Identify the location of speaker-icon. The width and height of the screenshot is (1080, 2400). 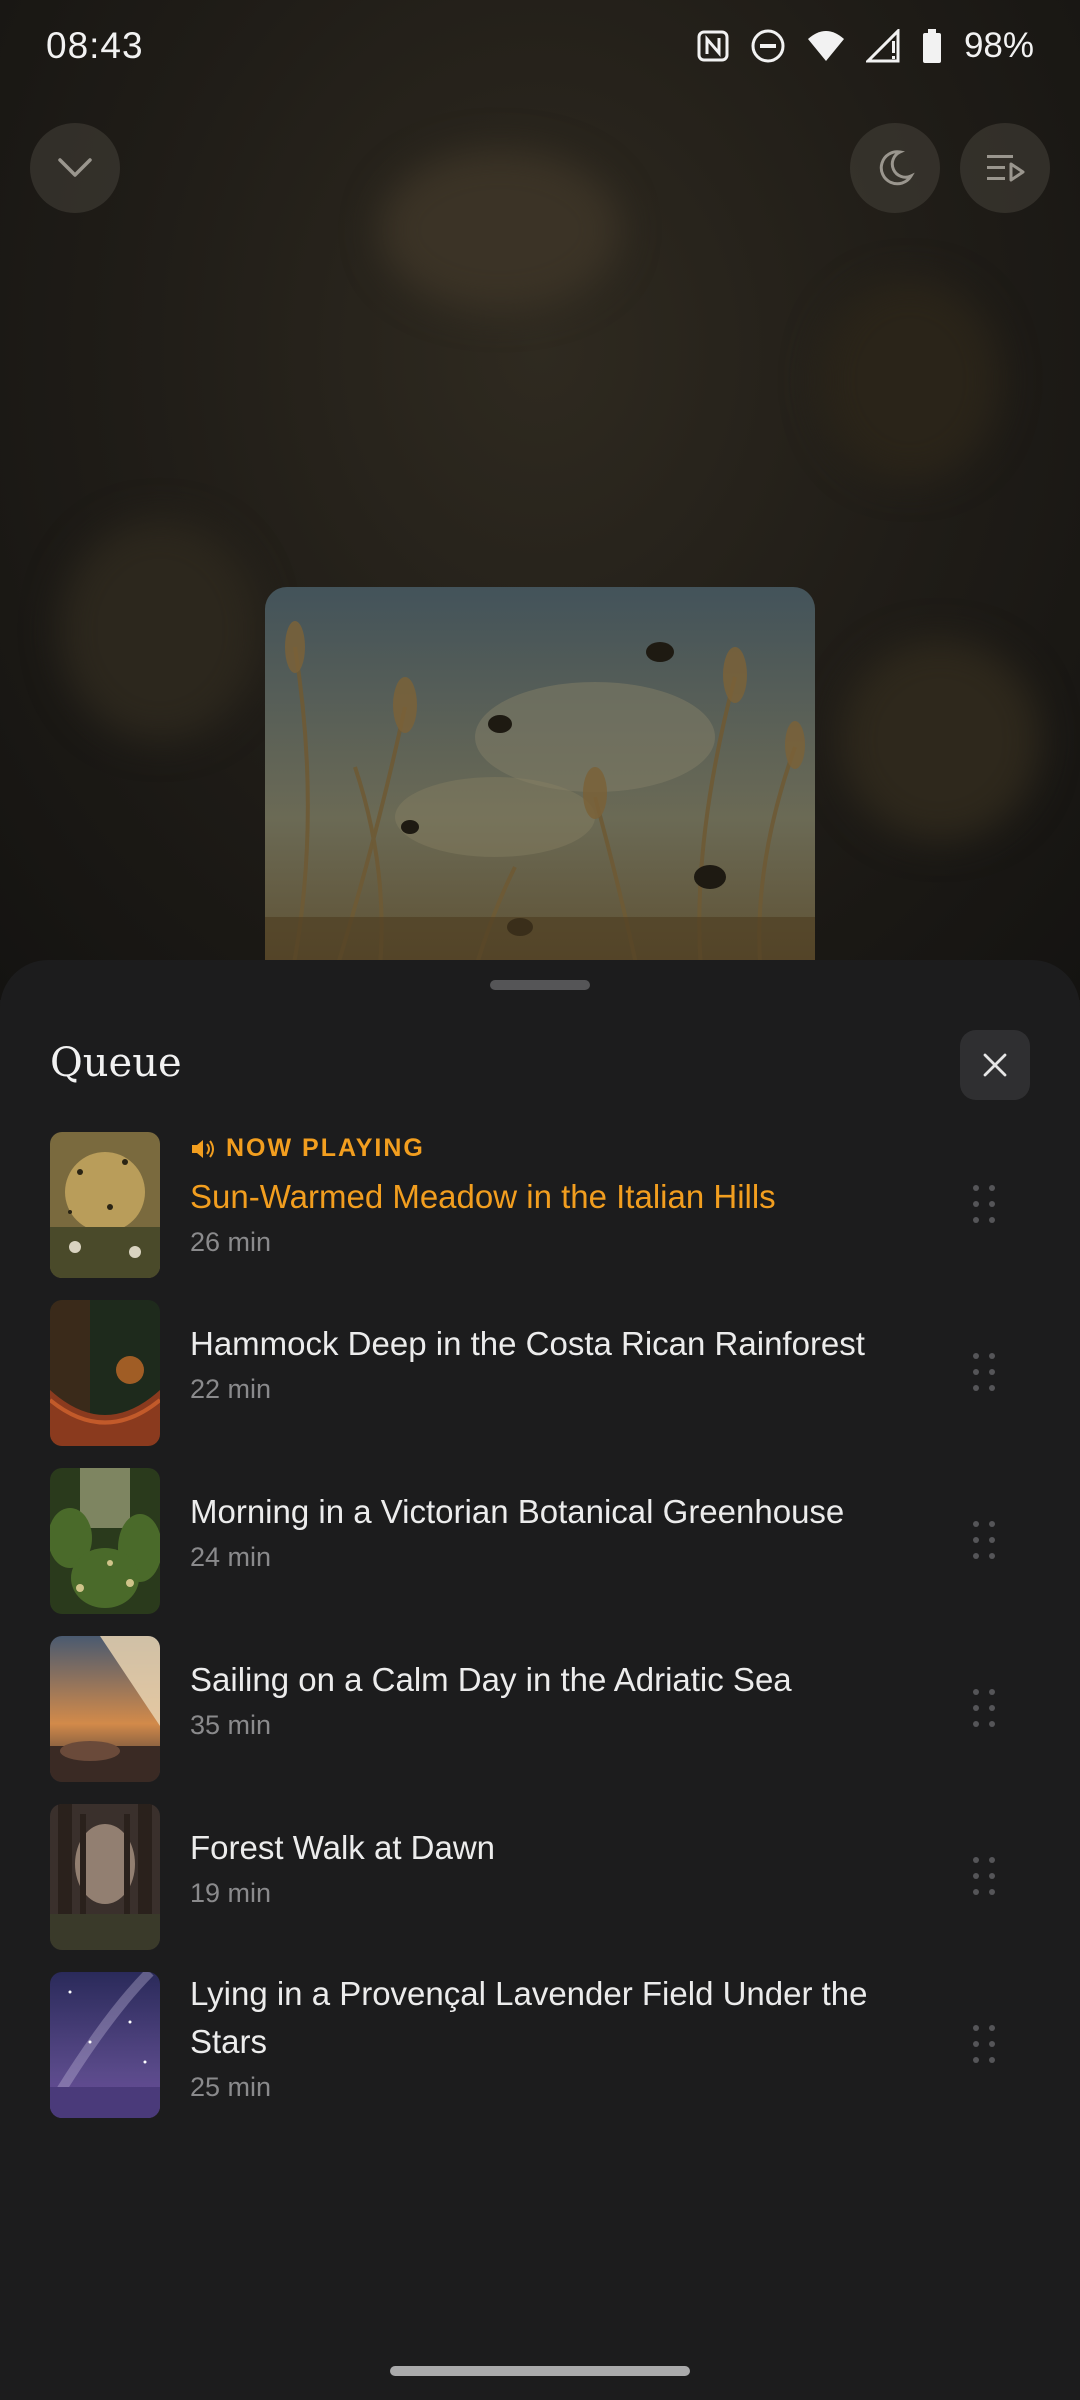
(203, 1148).